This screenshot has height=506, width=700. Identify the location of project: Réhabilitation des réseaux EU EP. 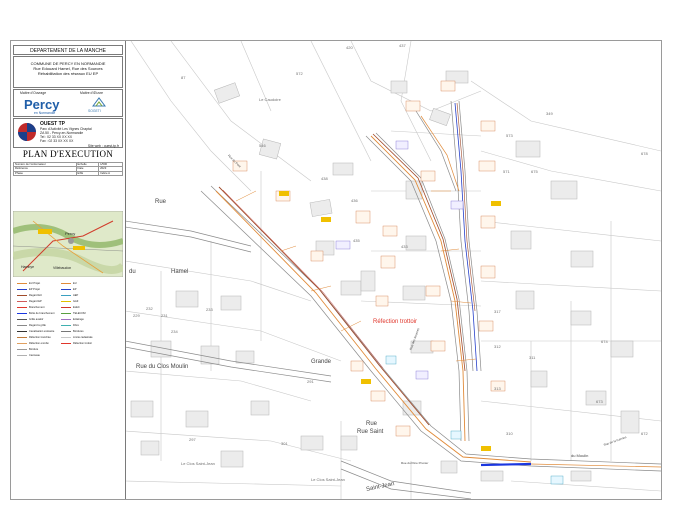
(68, 73).